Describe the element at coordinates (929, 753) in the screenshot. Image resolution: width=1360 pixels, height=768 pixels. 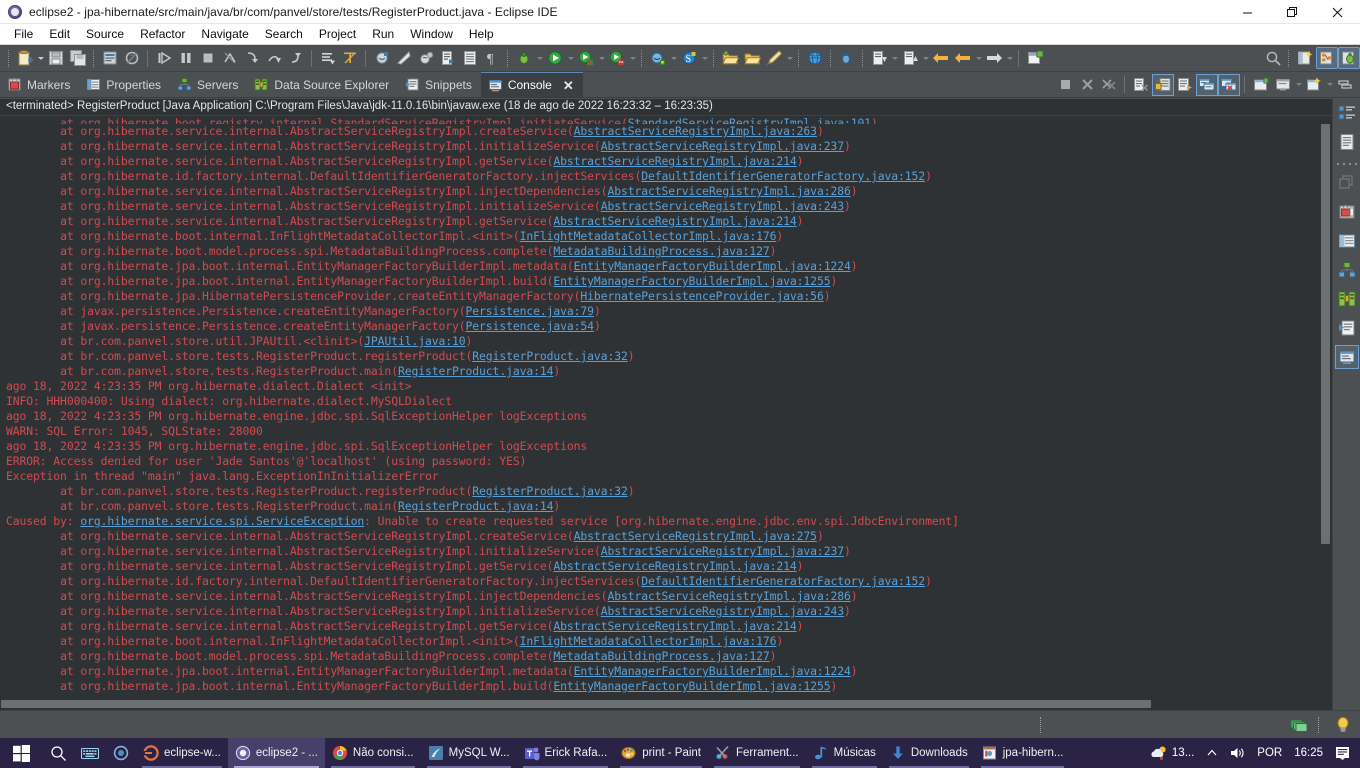
I see `taskbar-item-downloads: Downloads` at that location.